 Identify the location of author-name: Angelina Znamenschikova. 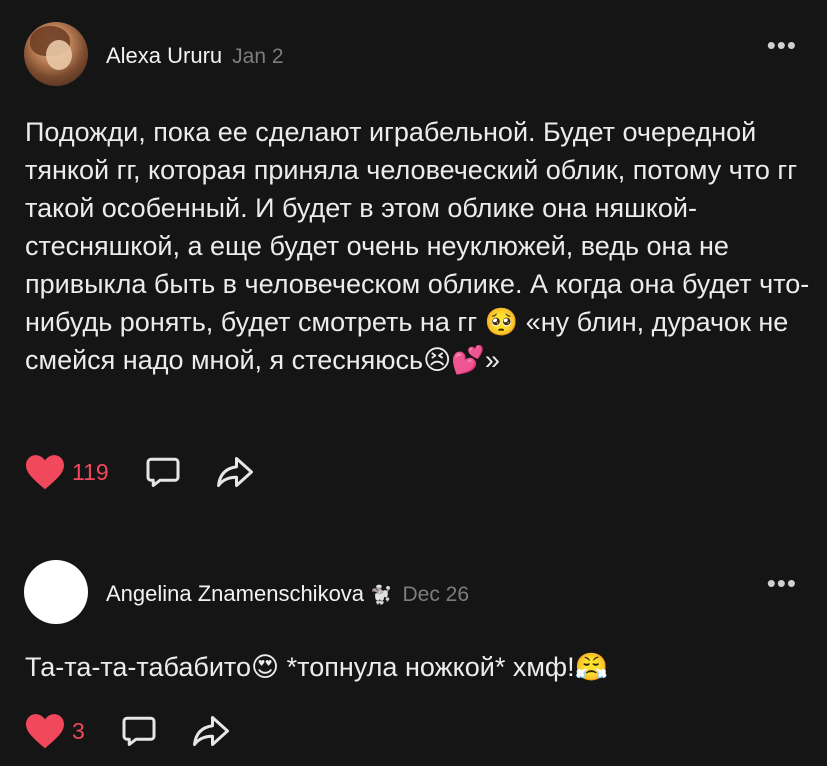
(235, 594).